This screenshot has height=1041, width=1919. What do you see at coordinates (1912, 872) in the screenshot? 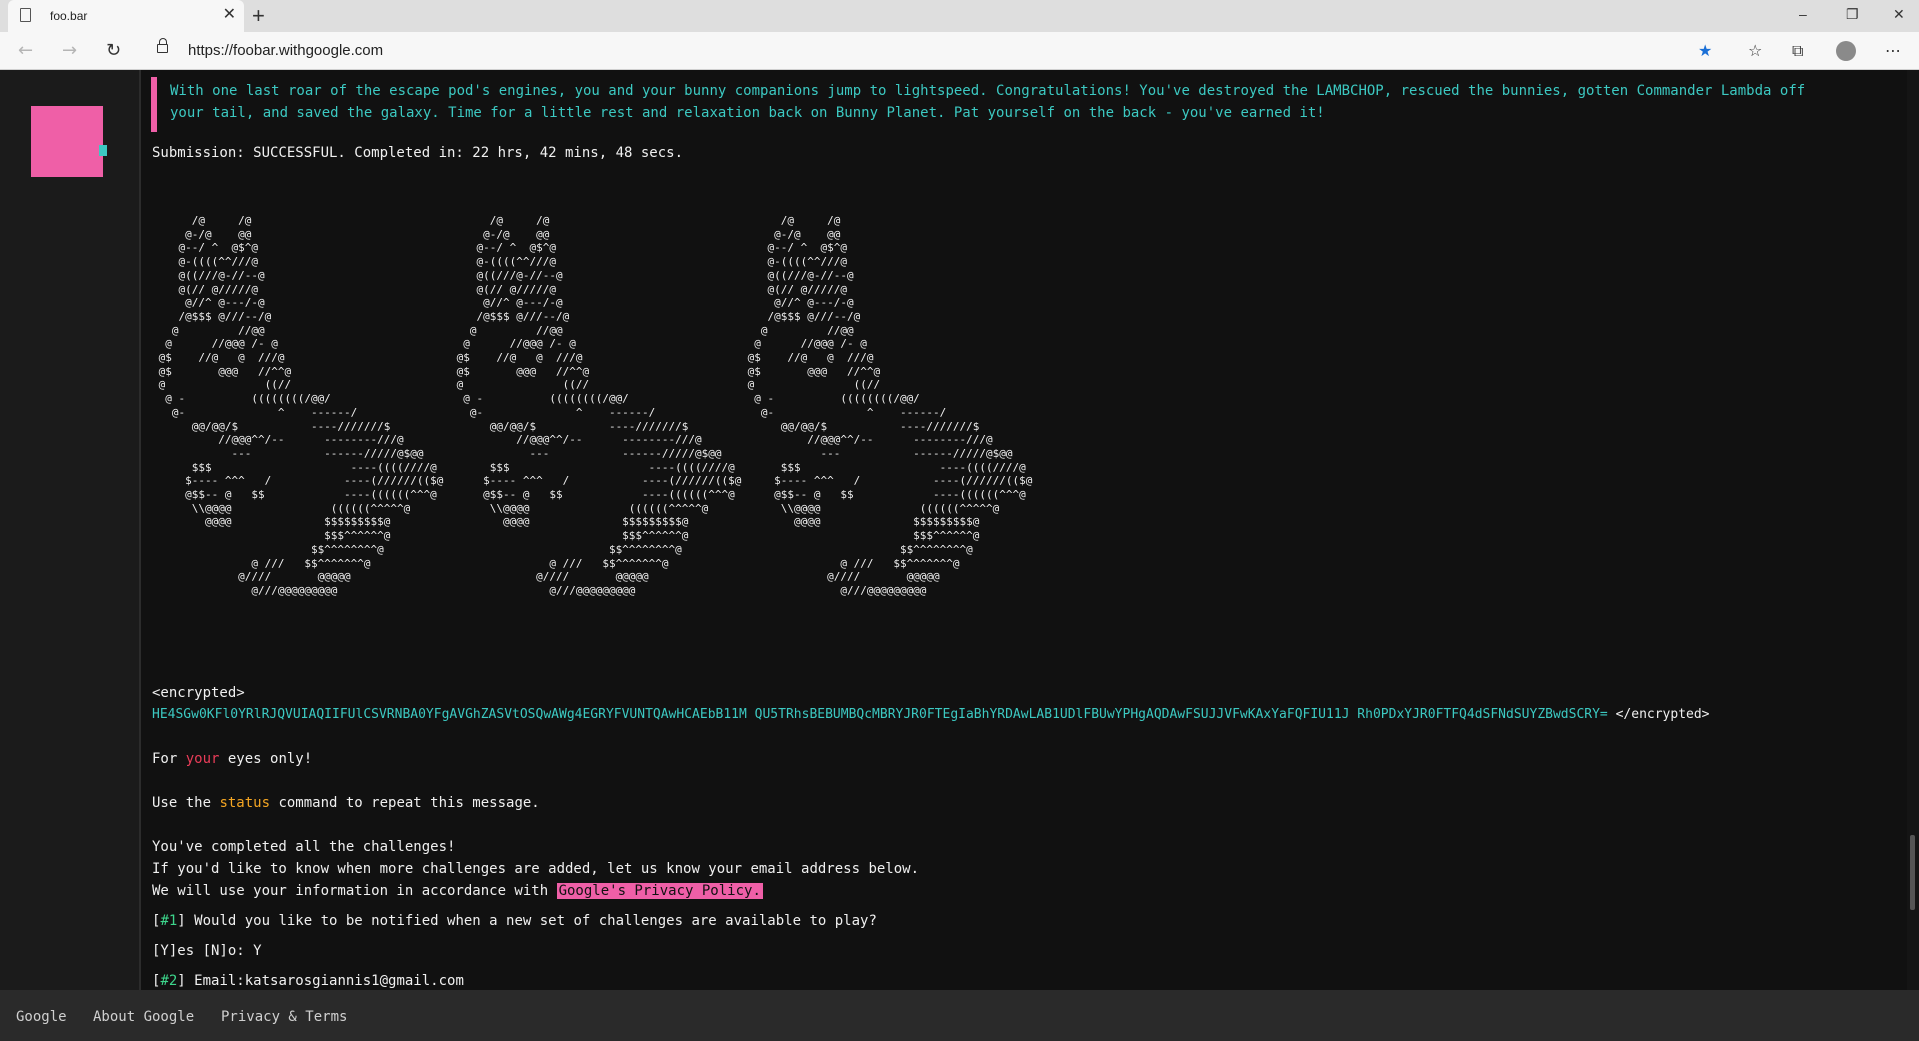
I see `scrollbar-thumb` at bounding box center [1912, 872].